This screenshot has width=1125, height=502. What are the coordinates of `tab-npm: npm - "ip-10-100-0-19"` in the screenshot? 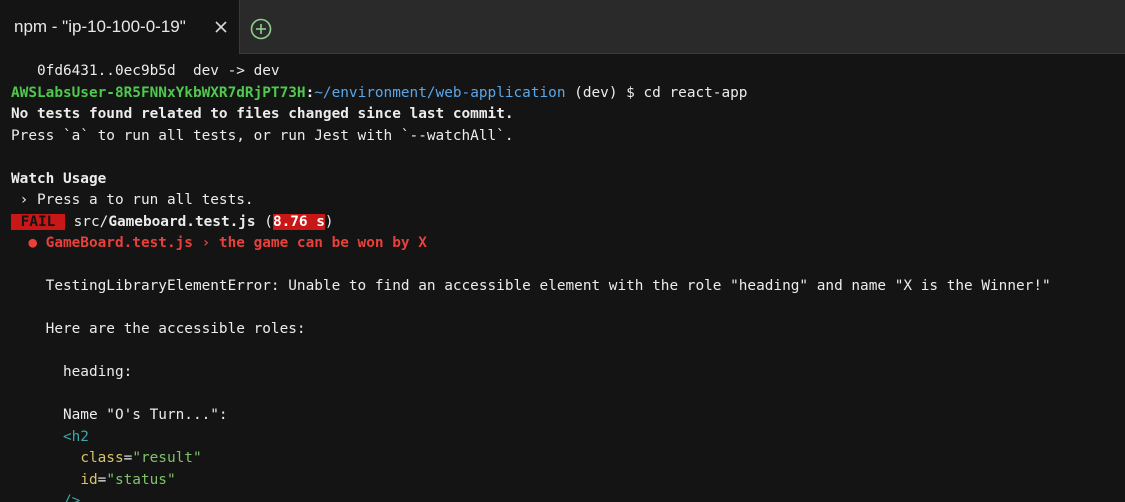 It's located at (120, 27).